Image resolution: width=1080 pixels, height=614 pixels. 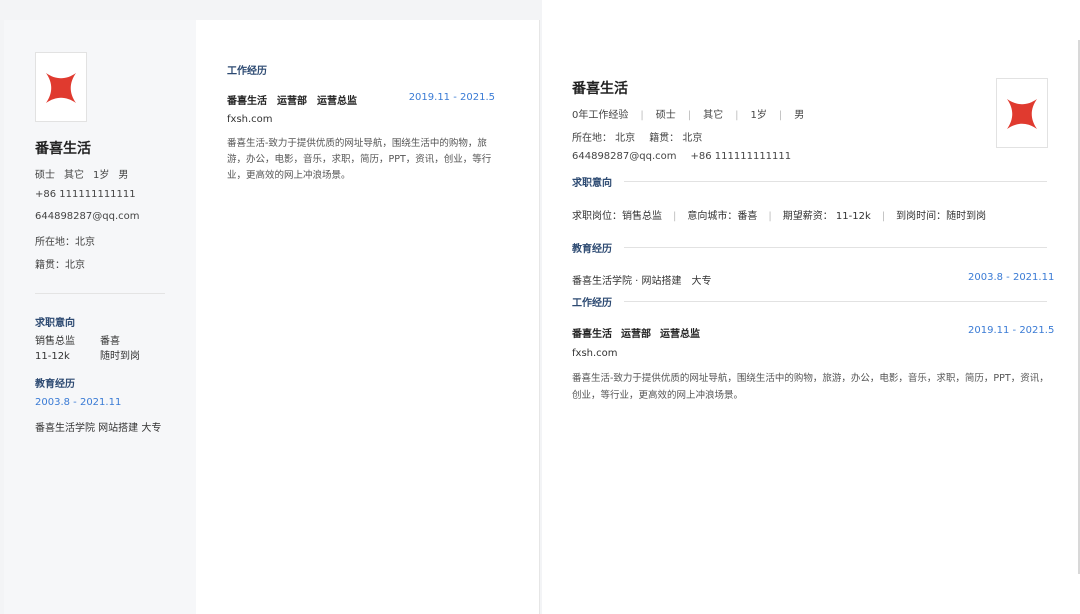 I want to click on profile-email: 644898287@qq.com, so click(x=87, y=216).